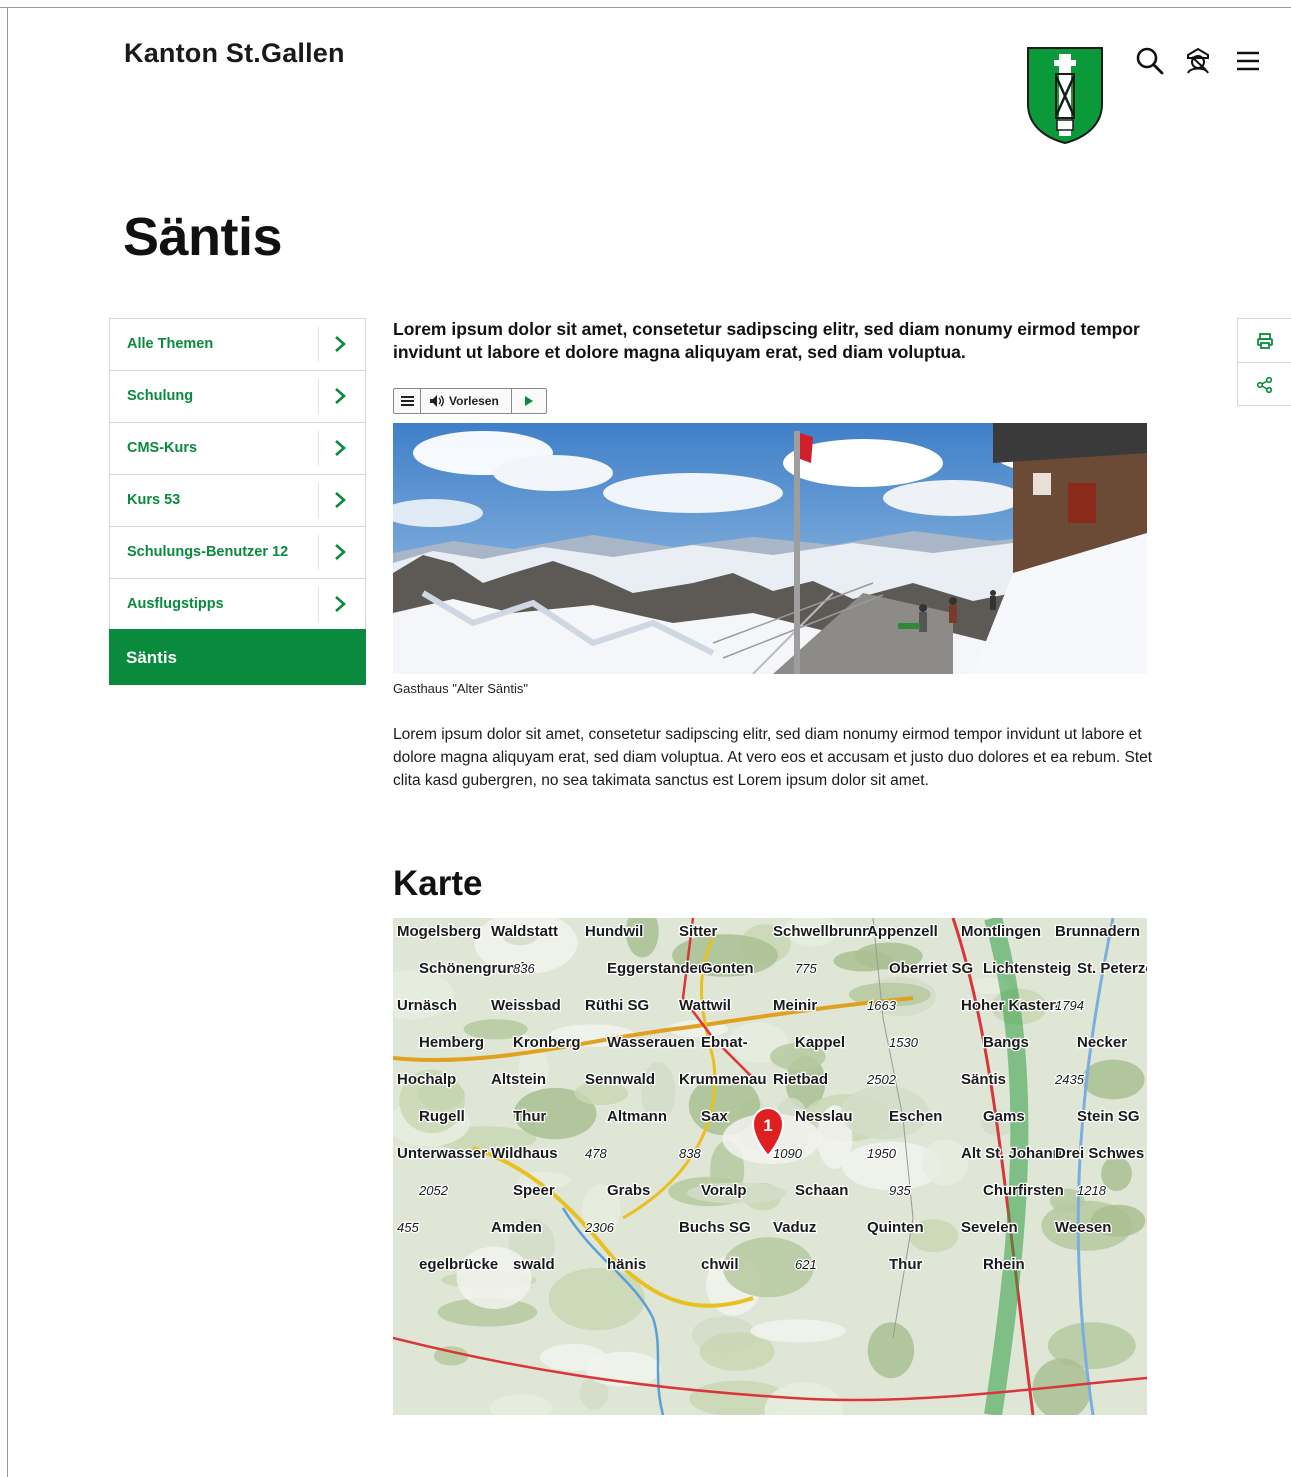 This screenshot has width=1291, height=1477. I want to click on map-place-label: 935, so click(900, 1190).